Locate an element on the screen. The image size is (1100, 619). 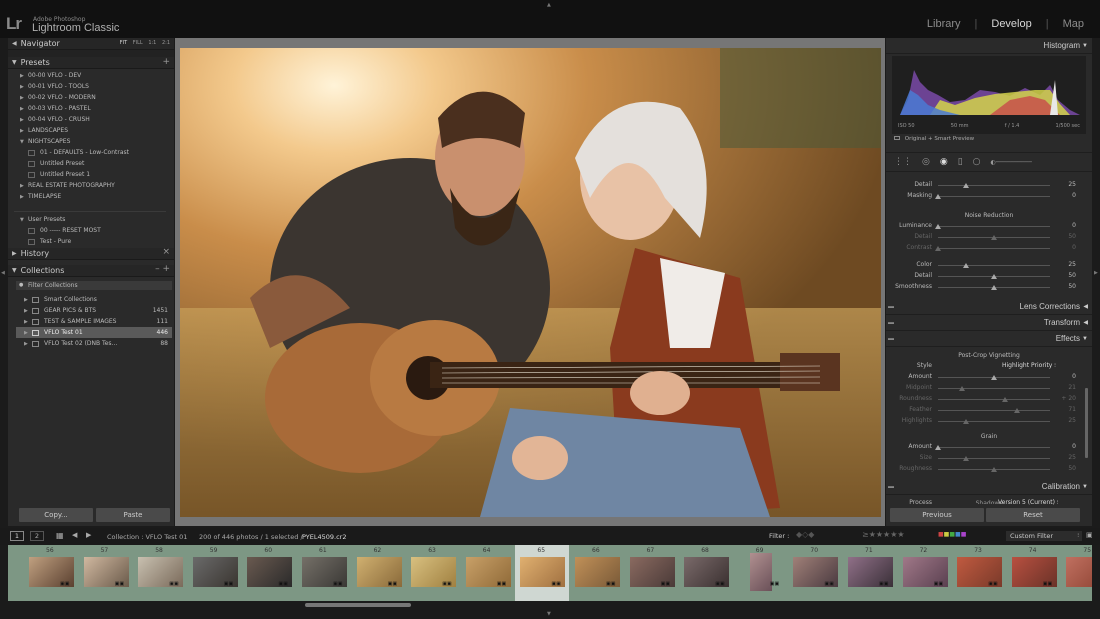
filmstrip-thumb: 63 ▣▣ is located at coordinates (433, 573).